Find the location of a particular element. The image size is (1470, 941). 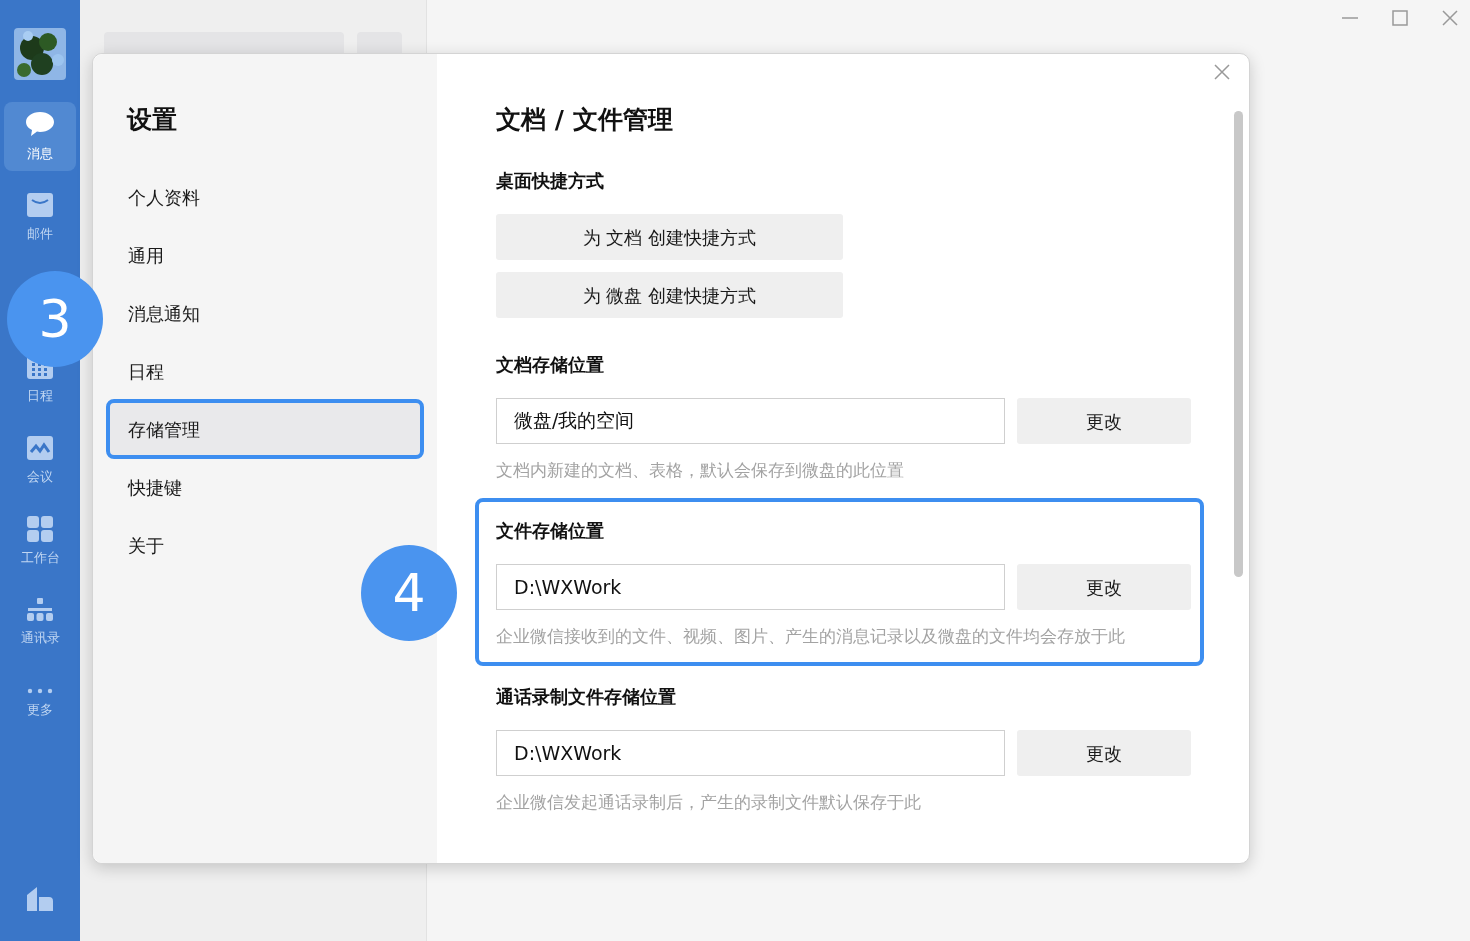

chat-bubble-icon is located at coordinates (40, 123).